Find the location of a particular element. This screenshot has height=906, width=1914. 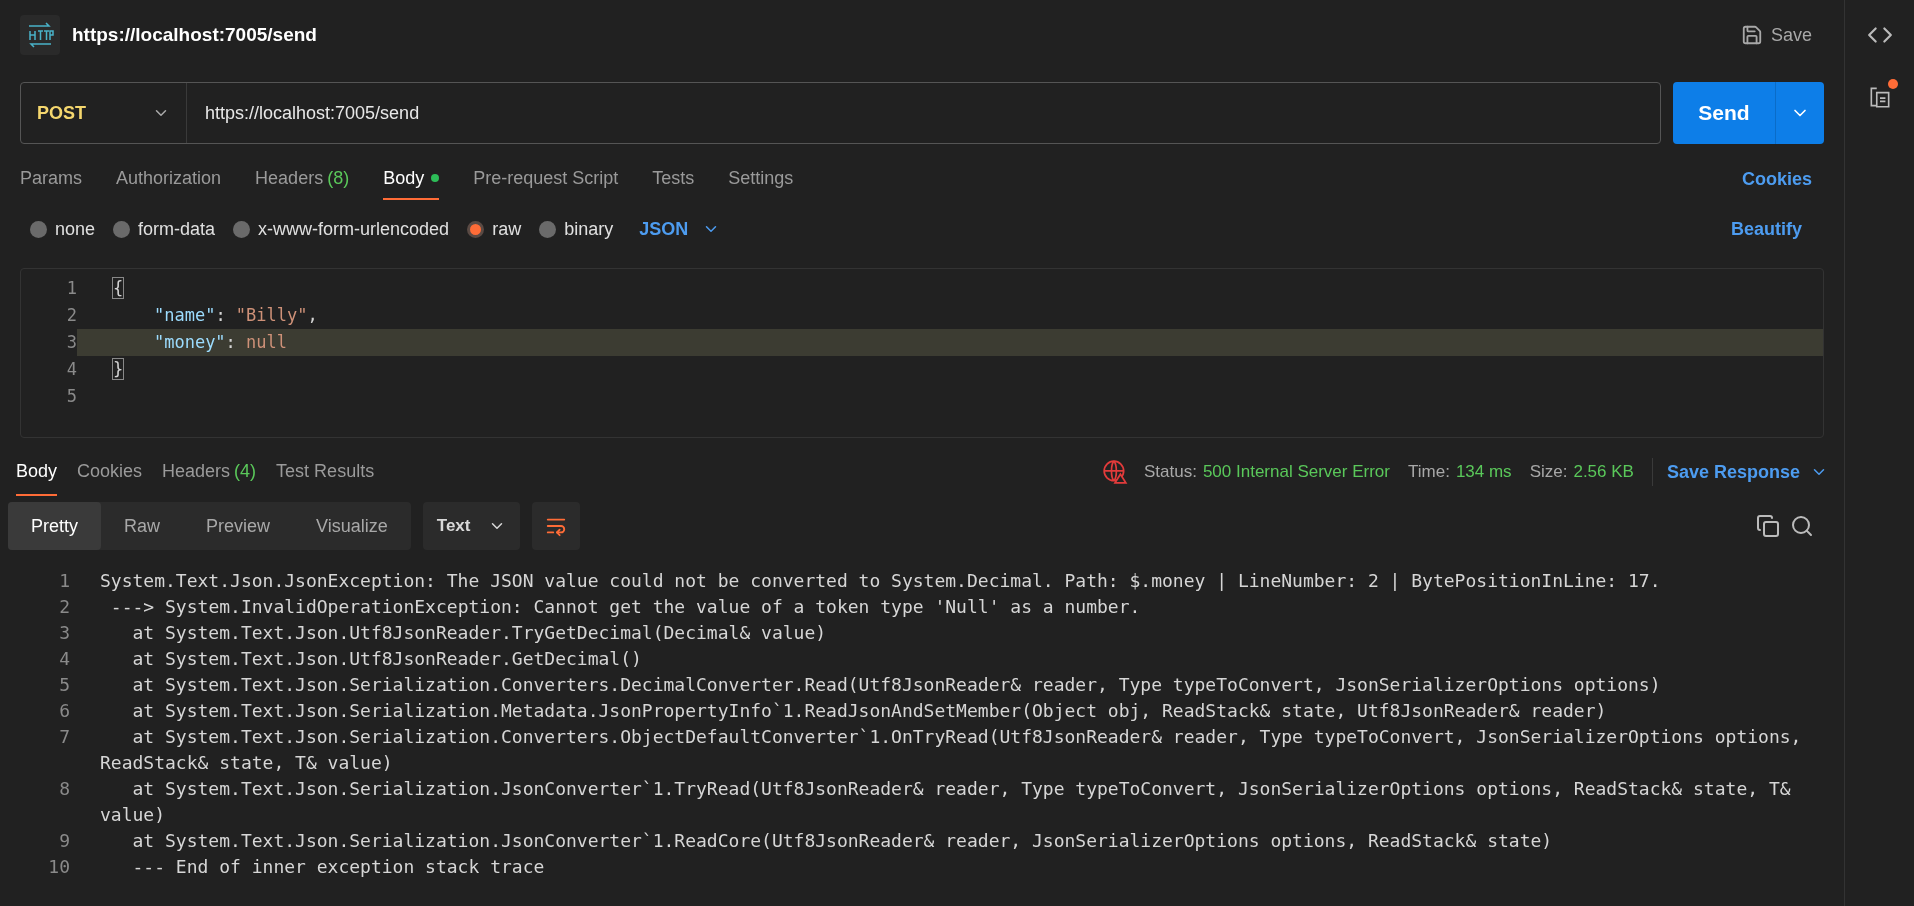

body-type-radio: binary is located at coordinates (576, 229).